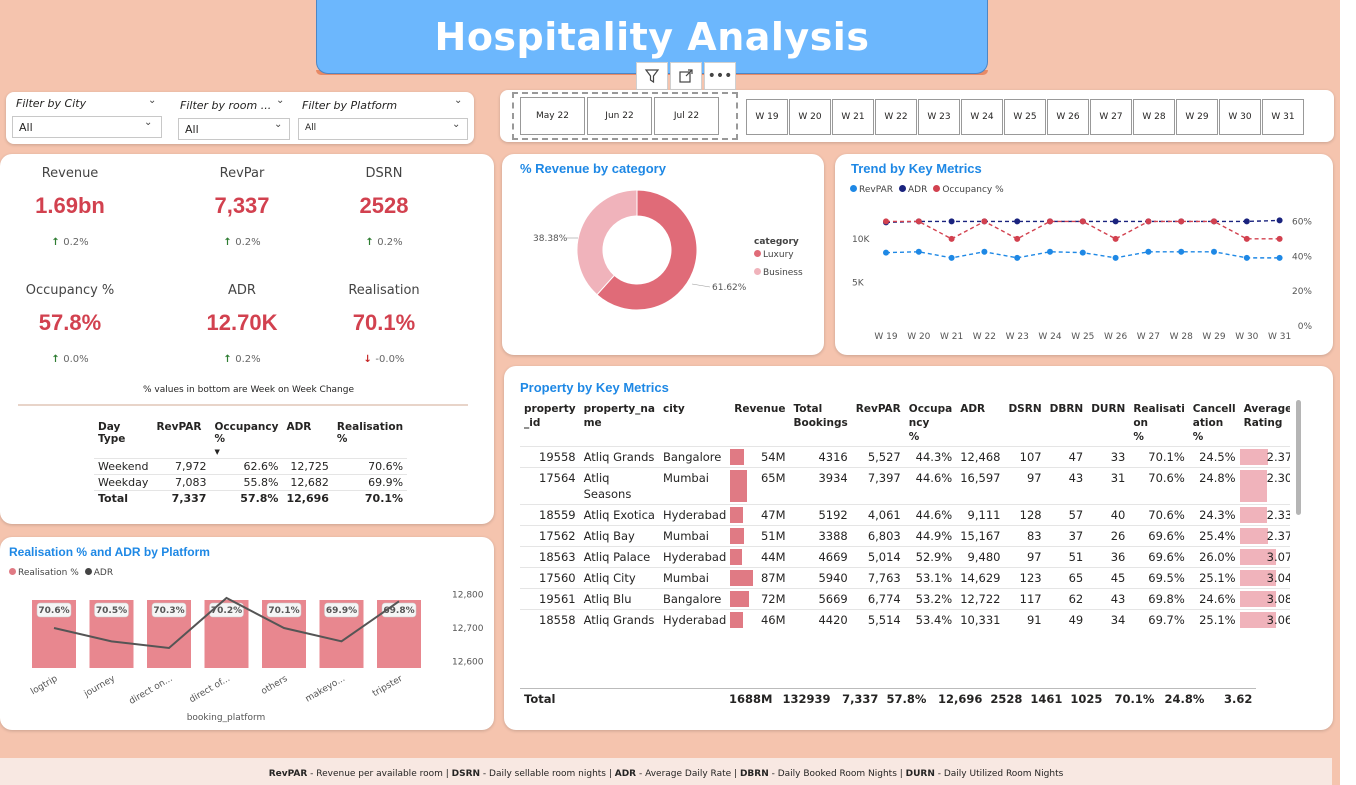 The width and height of the screenshot is (1356, 785). What do you see at coordinates (1159, 486) in the screenshot?
I see `cell-realisation: 70.6%` at bounding box center [1159, 486].